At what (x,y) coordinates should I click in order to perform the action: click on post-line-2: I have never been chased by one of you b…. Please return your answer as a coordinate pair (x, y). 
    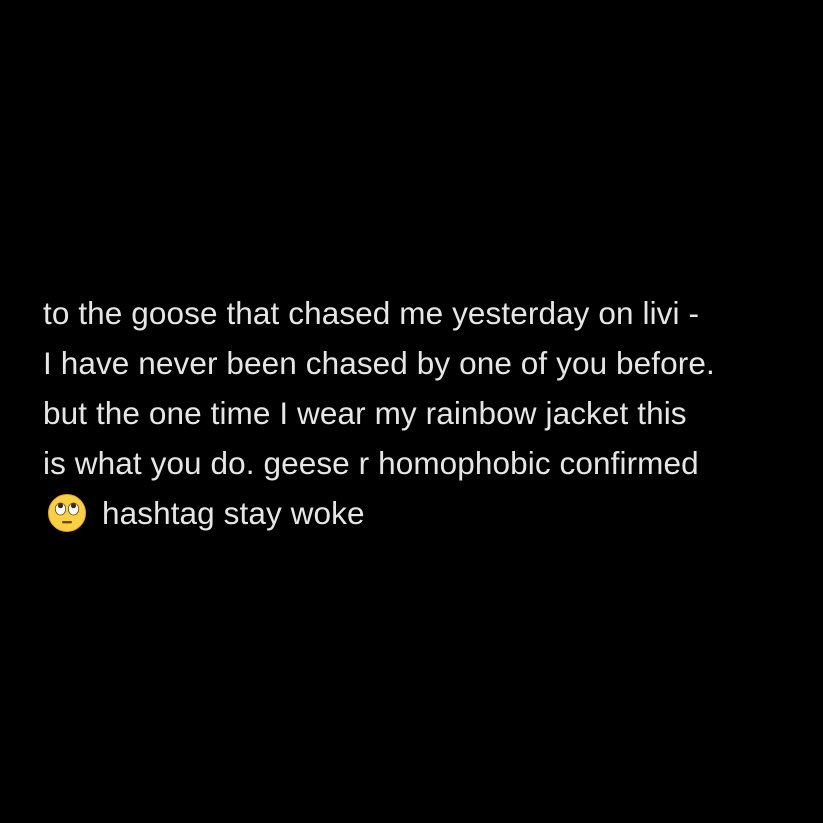
    Looking at the image, I should click on (379, 363).